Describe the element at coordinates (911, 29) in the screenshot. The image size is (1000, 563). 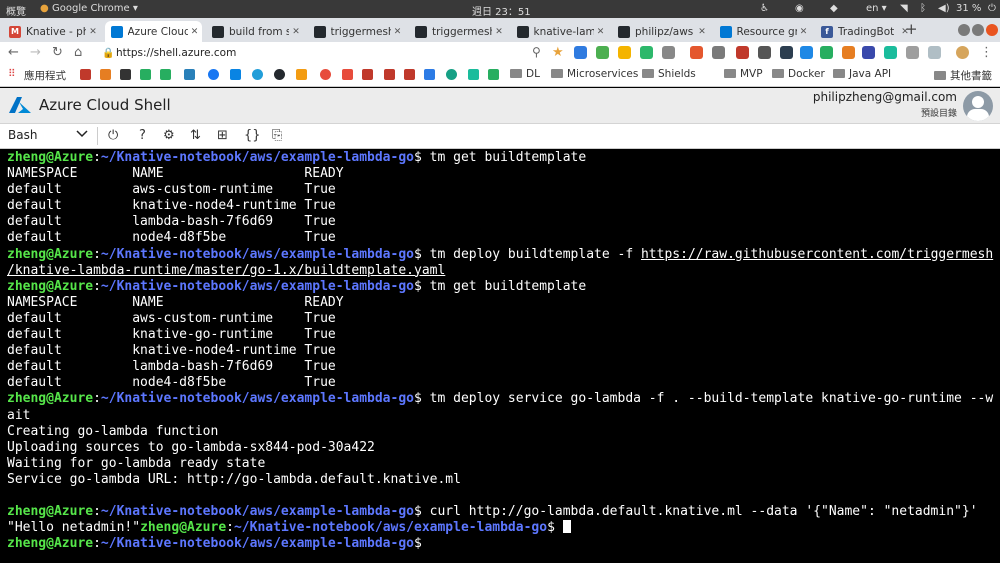
I see `new-tab-button: +` at that location.